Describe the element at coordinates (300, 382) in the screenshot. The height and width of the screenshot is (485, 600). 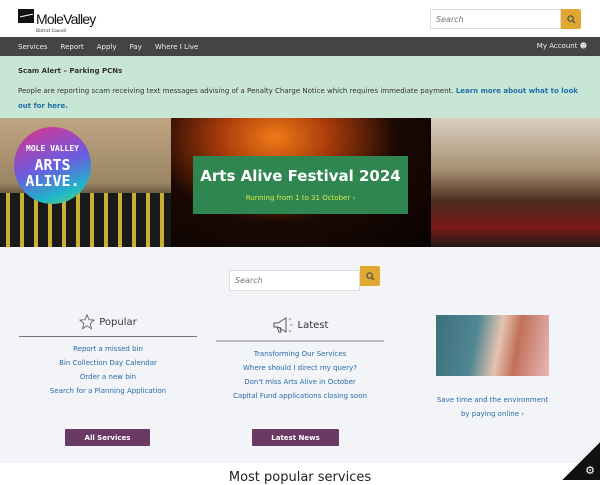
I see `latest-link: Don't miss Arts Alive in October` at that location.